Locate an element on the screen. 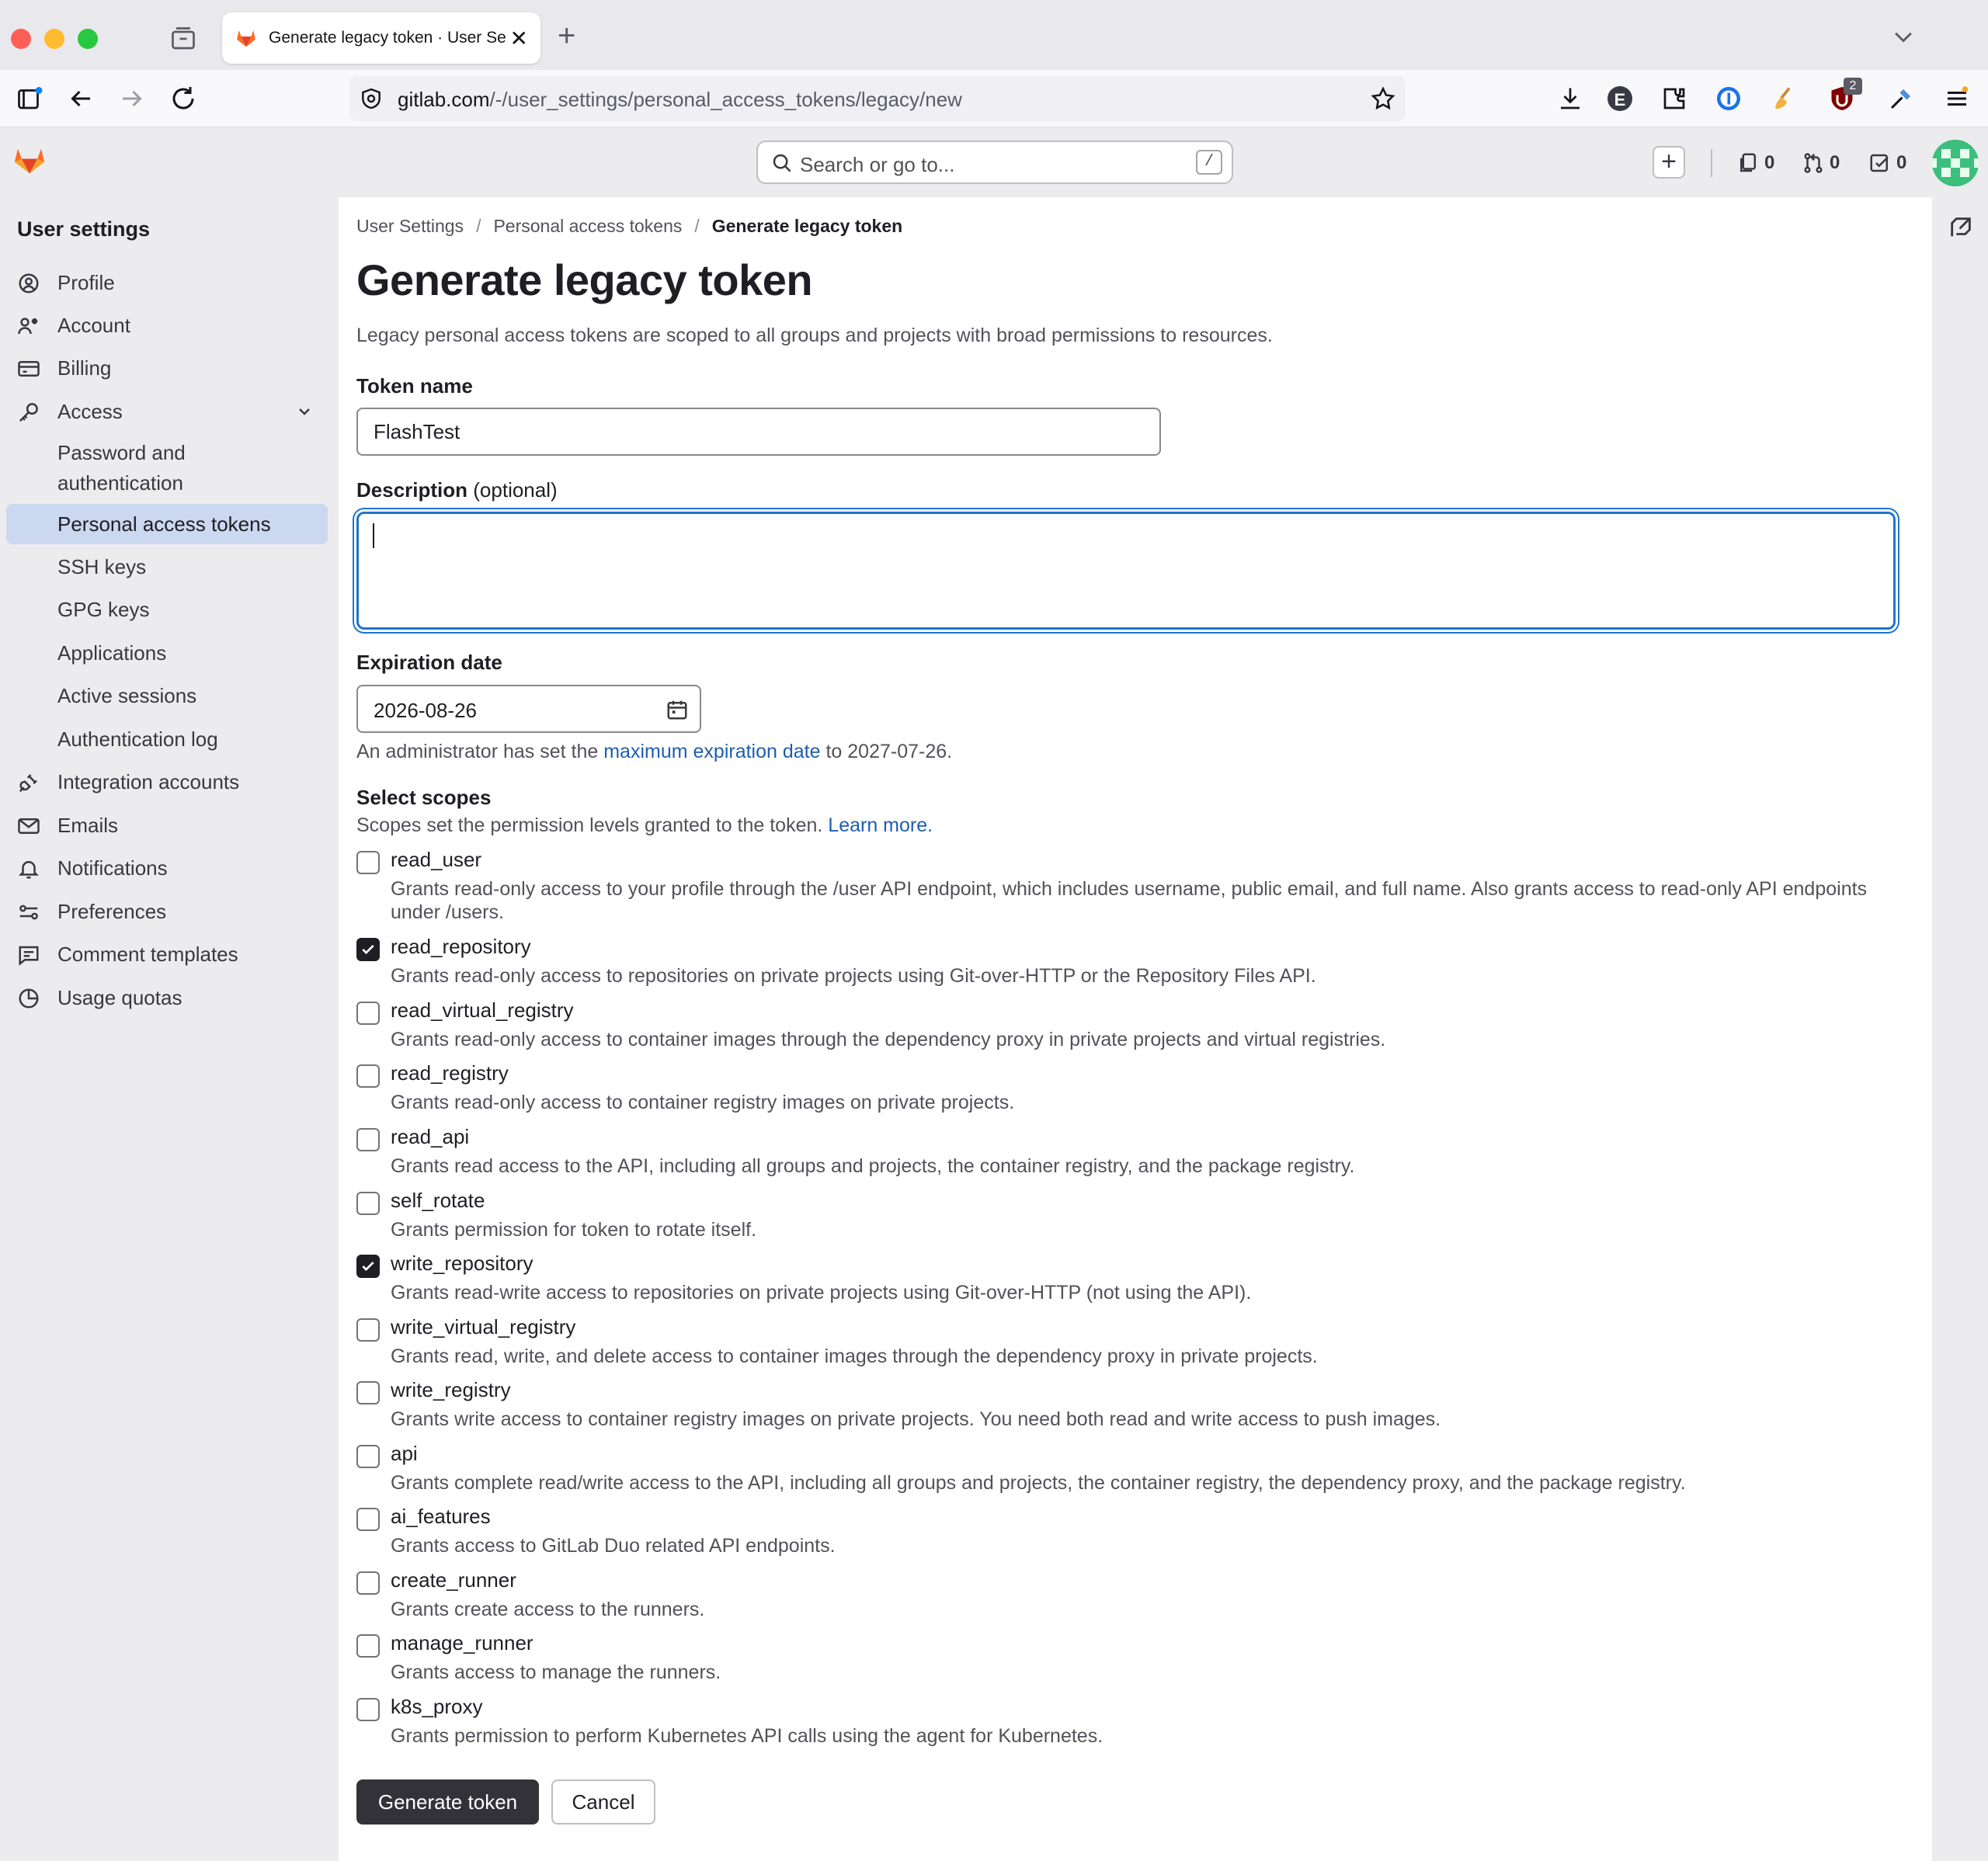  sidebar-item-preferences: Preferences is located at coordinates (167, 911).